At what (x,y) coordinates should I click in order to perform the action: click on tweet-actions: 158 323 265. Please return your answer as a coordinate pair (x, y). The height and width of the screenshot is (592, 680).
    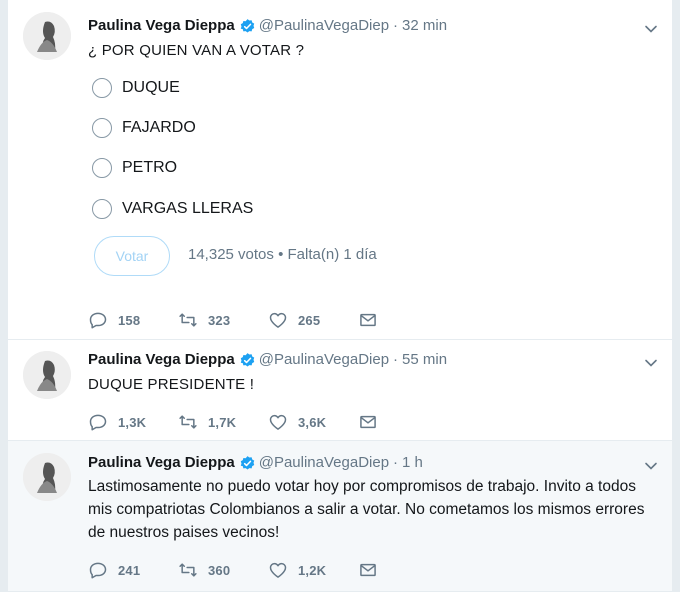
    Looking at the image, I should click on (268, 320).